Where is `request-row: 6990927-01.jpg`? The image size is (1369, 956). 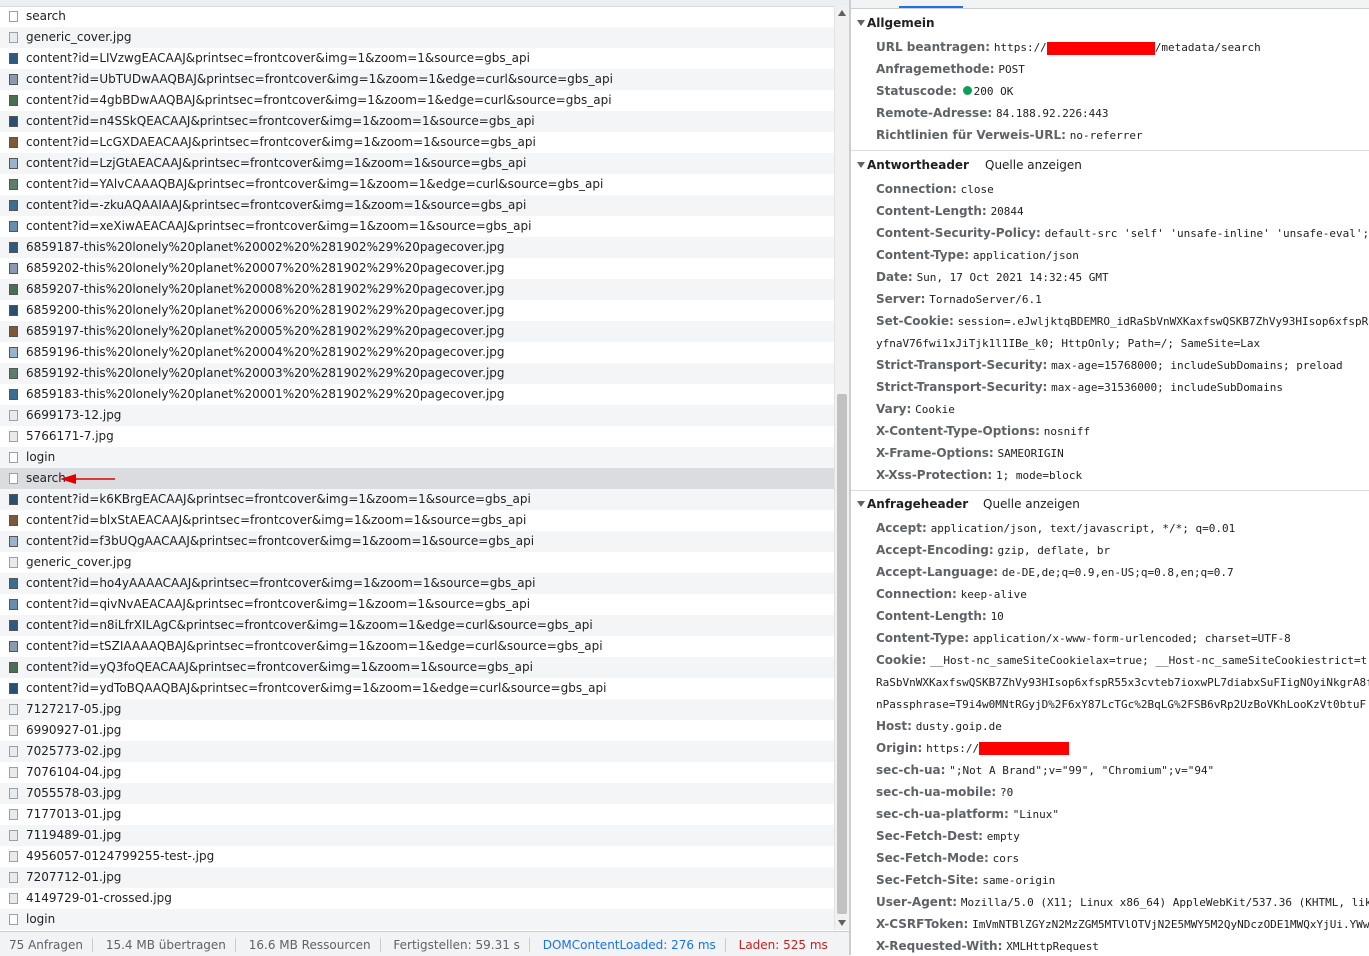 request-row: 6990927-01.jpg is located at coordinates (417, 730).